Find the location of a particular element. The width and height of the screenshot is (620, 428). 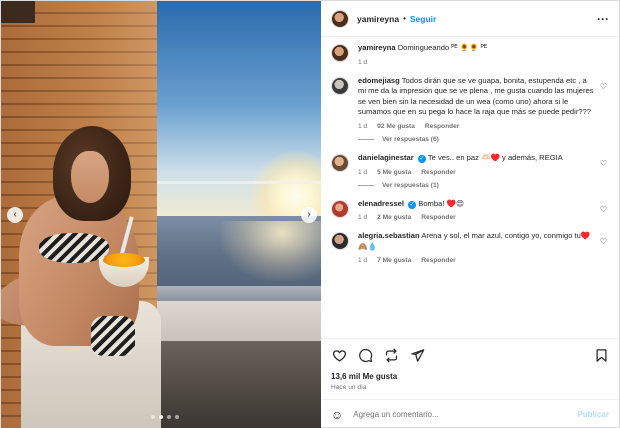

view-replies-label: Ver respuestas (6) is located at coordinates (410, 139).